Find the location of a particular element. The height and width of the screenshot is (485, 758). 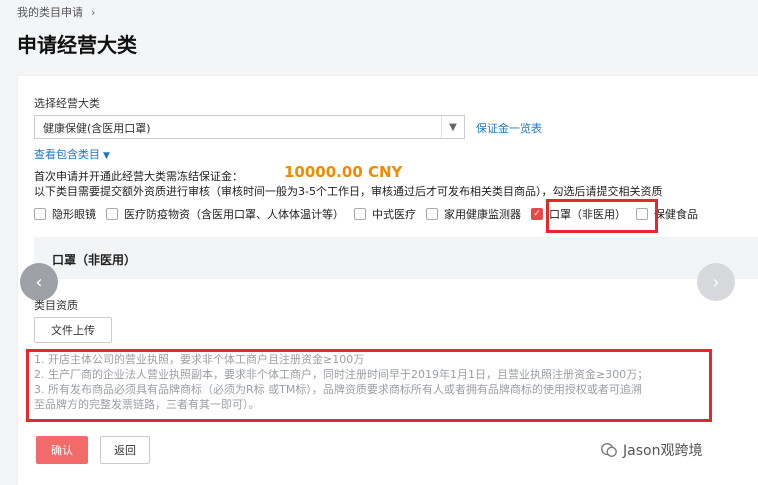

confirm-button: 确认 is located at coordinates (62, 450).